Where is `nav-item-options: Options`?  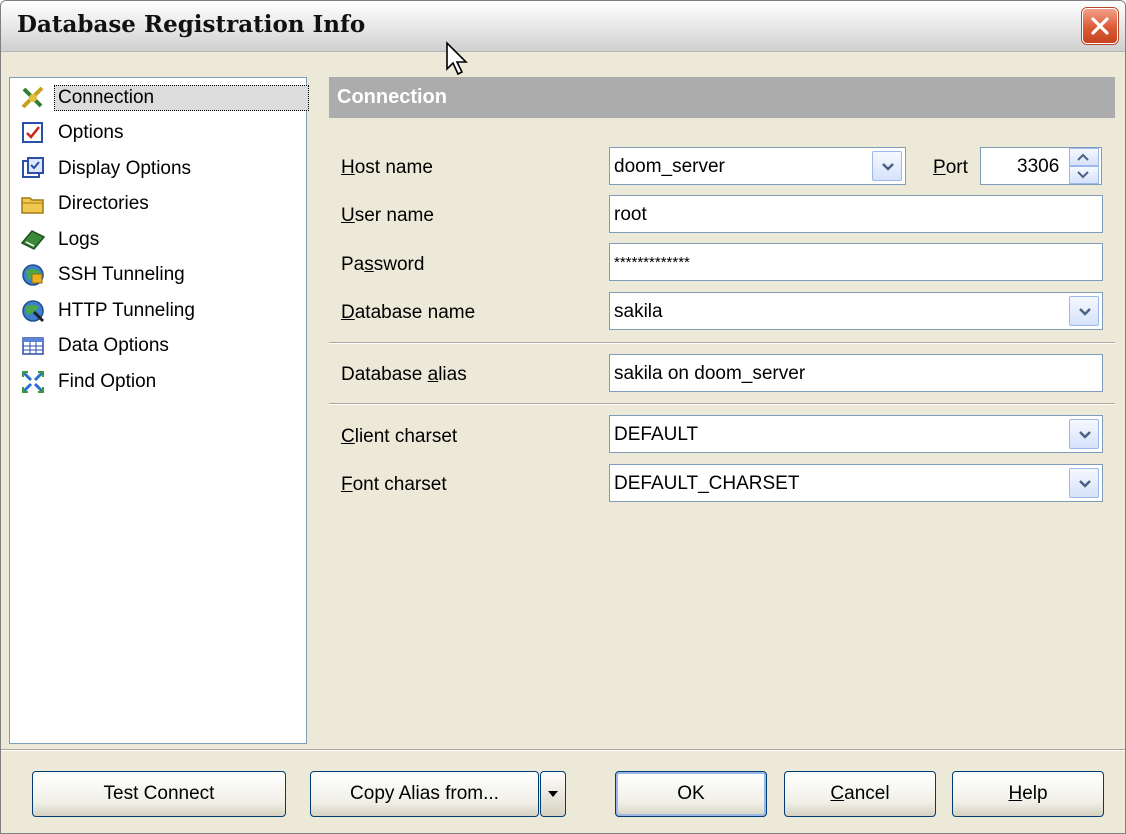
nav-item-options: Options is located at coordinates (73, 133).